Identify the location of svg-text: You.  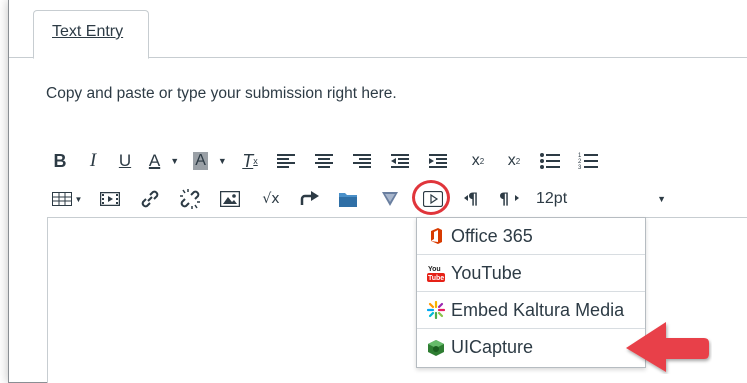
(434, 269).